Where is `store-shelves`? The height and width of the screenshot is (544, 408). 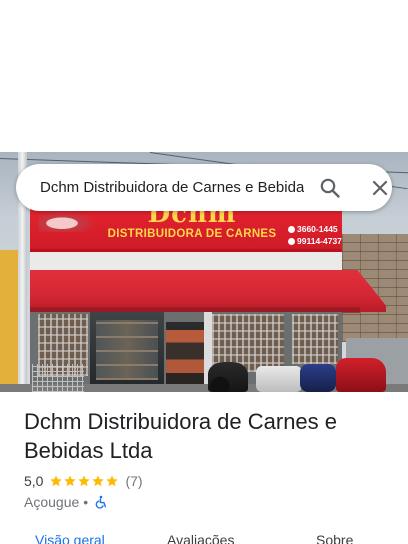 store-shelves is located at coordinates (127, 350).